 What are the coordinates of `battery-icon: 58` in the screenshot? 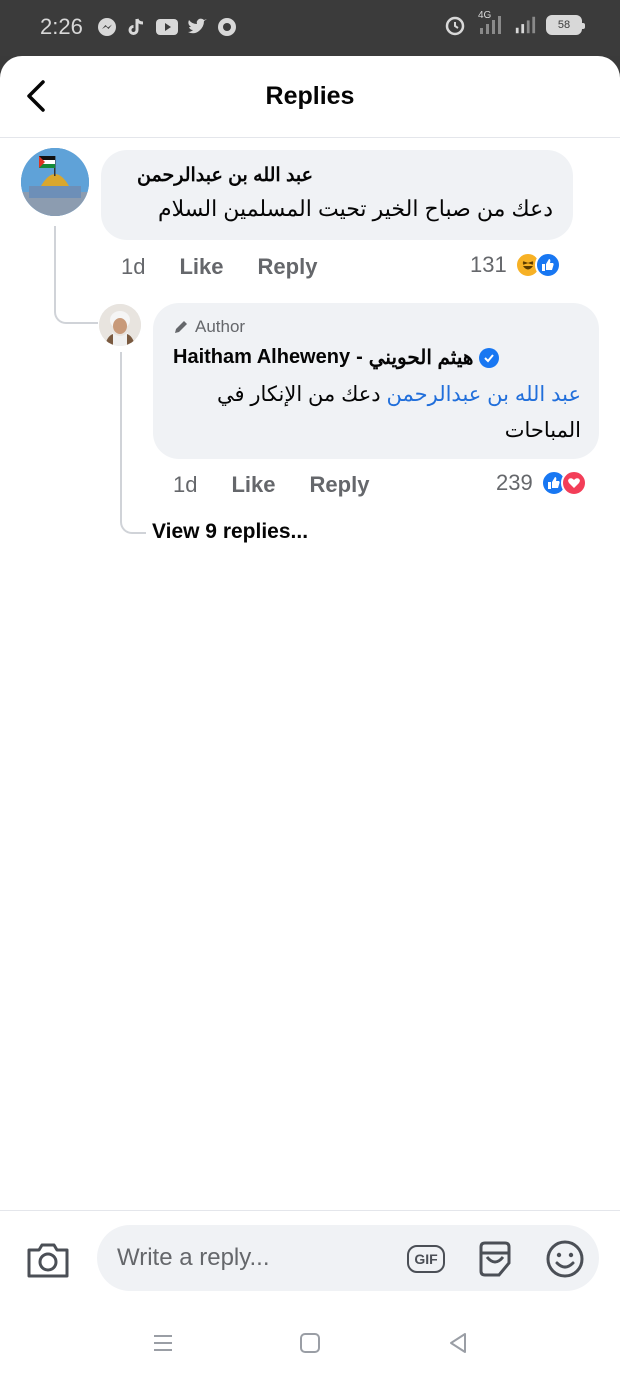 It's located at (565, 25).